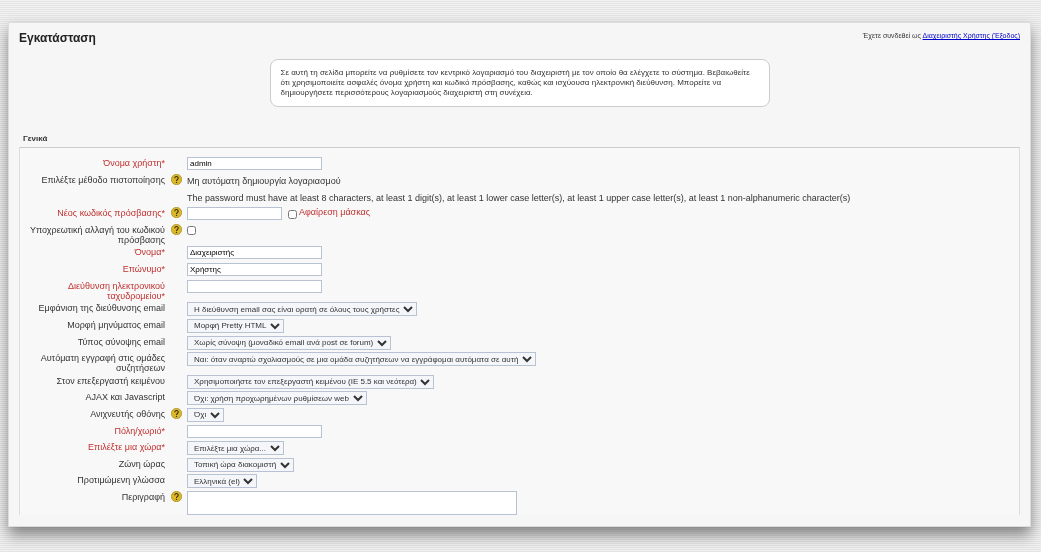 This screenshot has width=1041, height=552. Describe the element at coordinates (254, 270) in the screenshot. I see `text-field: Χρήστης` at that location.